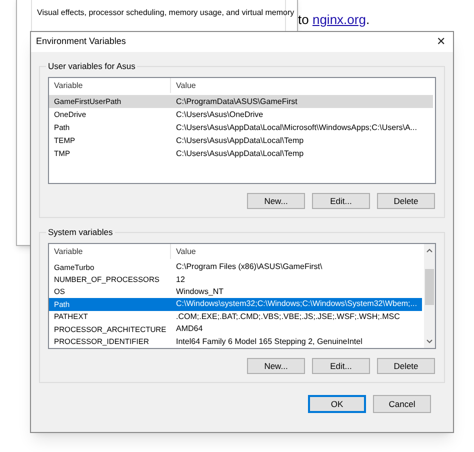 The width and height of the screenshot is (474, 452). Describe the element at coordinates (441, 42) in the screenshot. I see `close-button: ✕` at that location.